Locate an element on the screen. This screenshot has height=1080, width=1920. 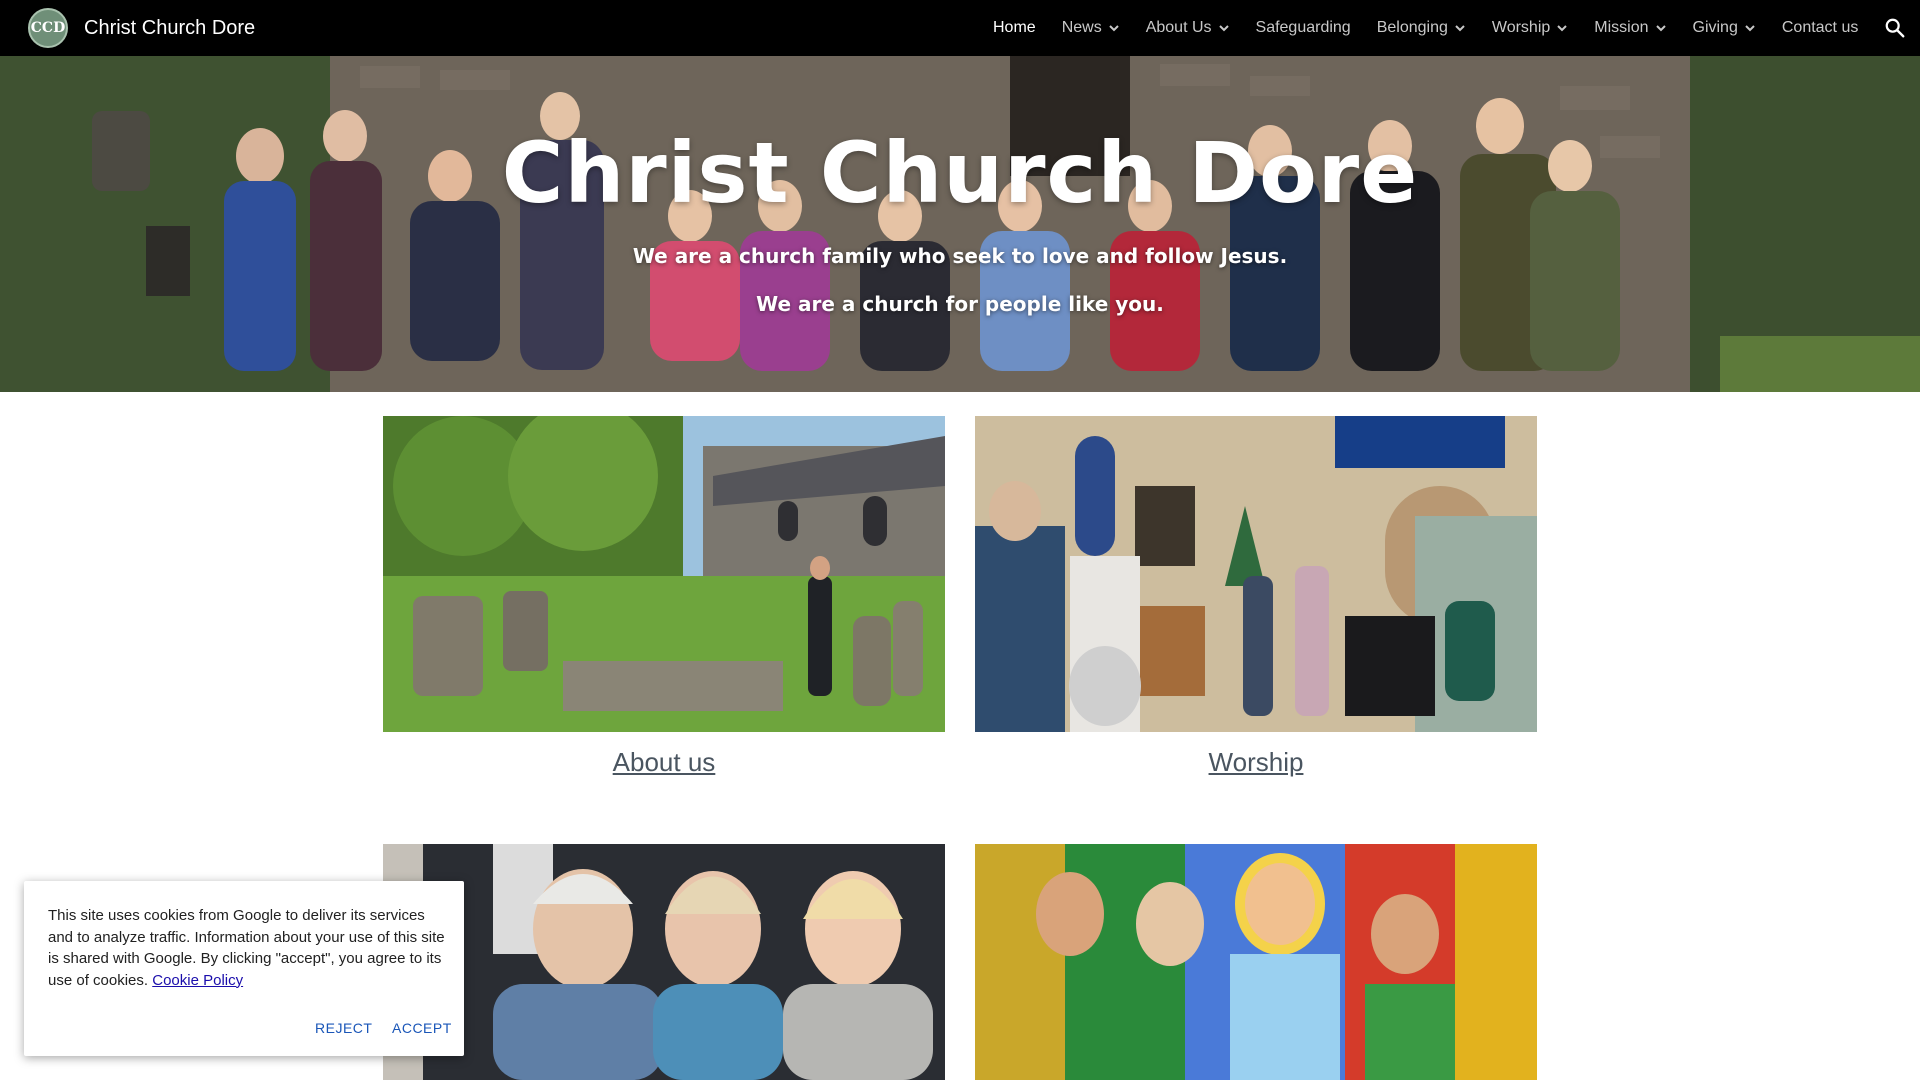
cookie-policy-link: Cookie Policy is located at coordinates (197, 980).